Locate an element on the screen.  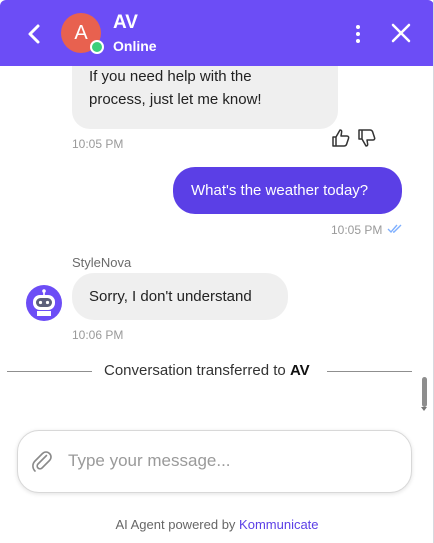
message-input is located at coordinates (228, 461).